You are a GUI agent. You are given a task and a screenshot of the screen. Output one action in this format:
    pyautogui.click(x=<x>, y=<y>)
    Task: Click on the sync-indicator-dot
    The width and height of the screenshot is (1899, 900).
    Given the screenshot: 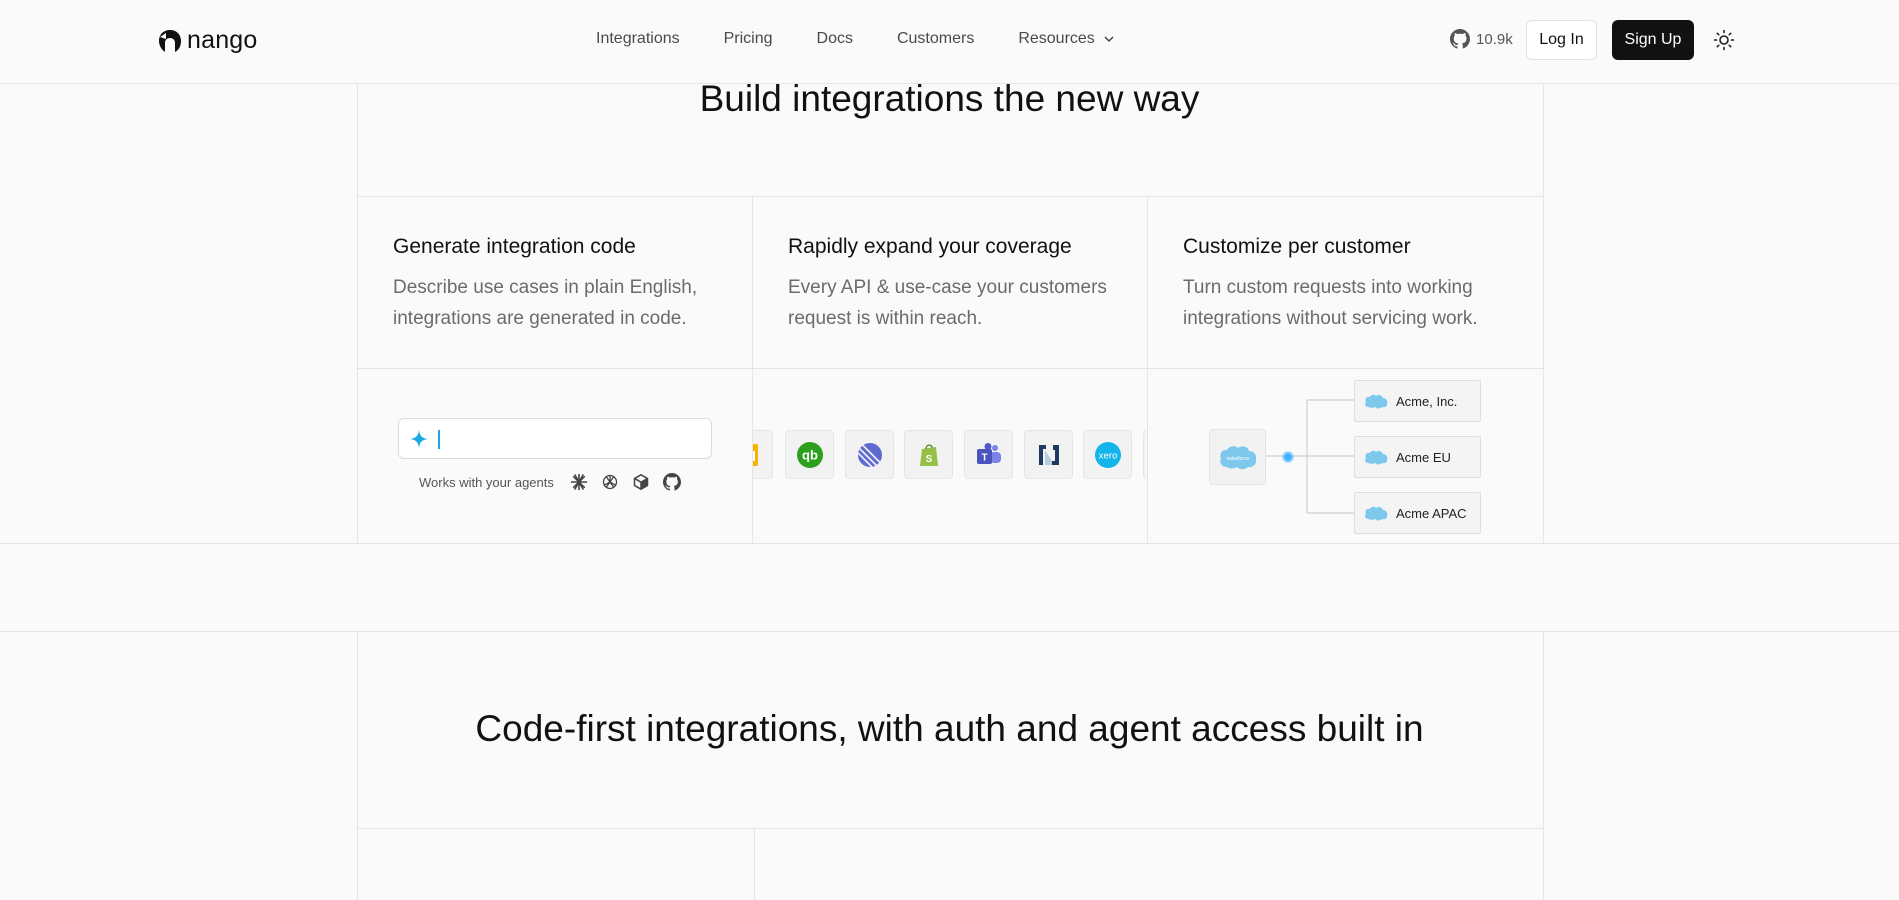 What is the action you would take?
    pyautogui.click(x=1288, y=457)
    